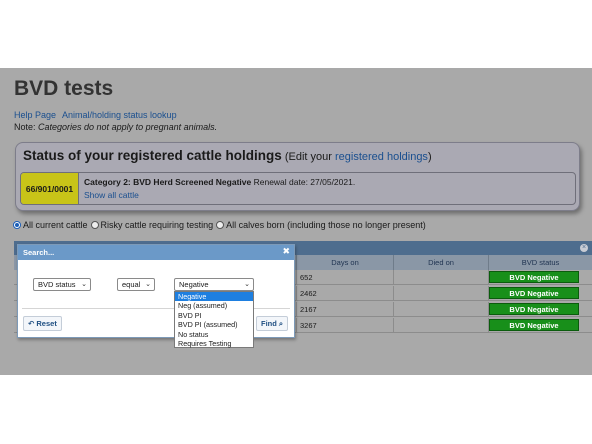 Image resolution: width=592 pixels, height=444 pixels. What do you see at coordinates (540, 262) in the screenshot?
I see `column-bvd-status: BVD status` at bounding box center [540, 262].